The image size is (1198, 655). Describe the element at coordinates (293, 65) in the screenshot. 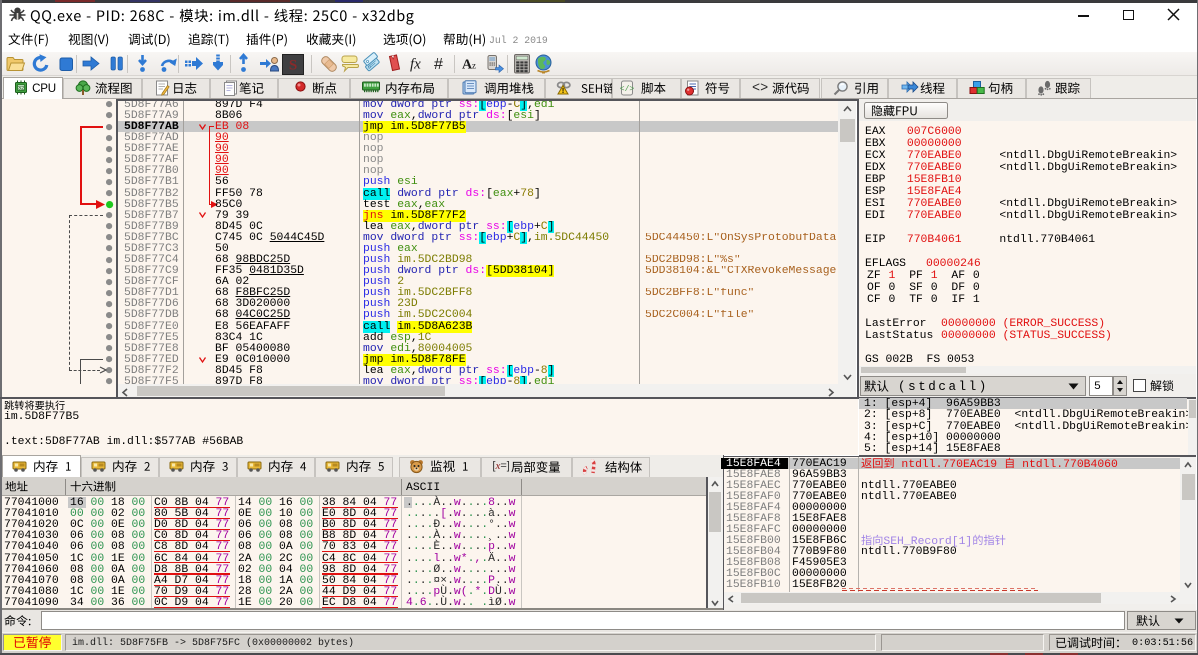

I see `svg-text: S` at that location.